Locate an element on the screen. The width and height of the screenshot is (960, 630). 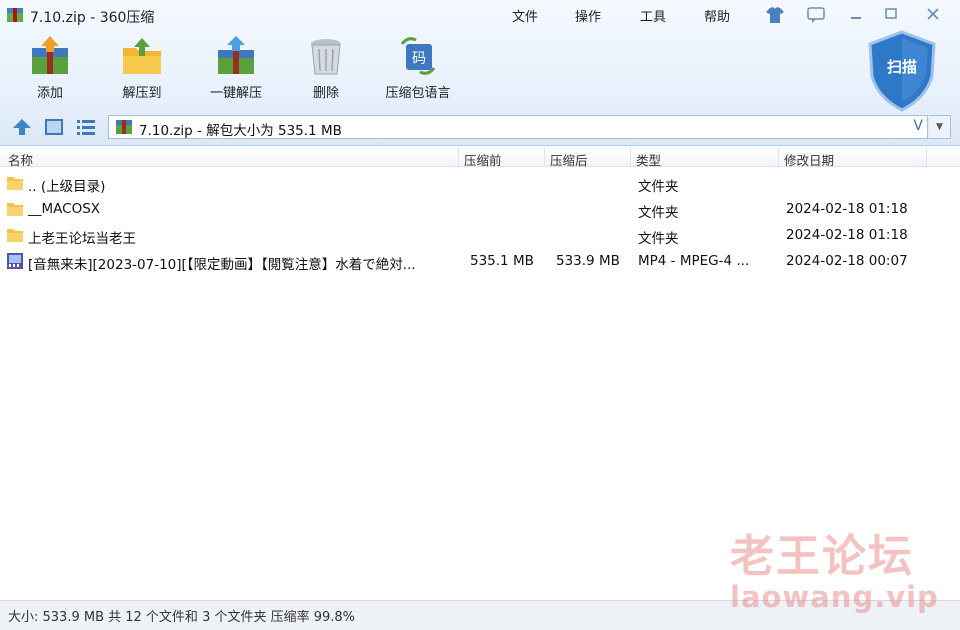
archive-language-button: 码 压缩包语言 is located at coordinates (418, 71).